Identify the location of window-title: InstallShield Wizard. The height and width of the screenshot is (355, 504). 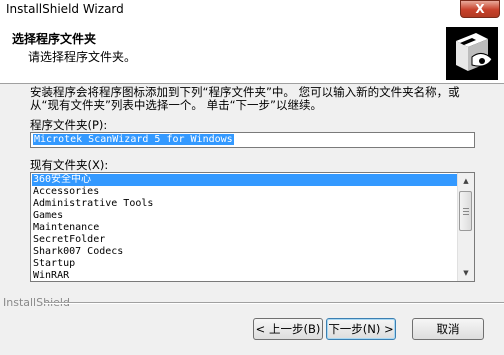
(65, 9).